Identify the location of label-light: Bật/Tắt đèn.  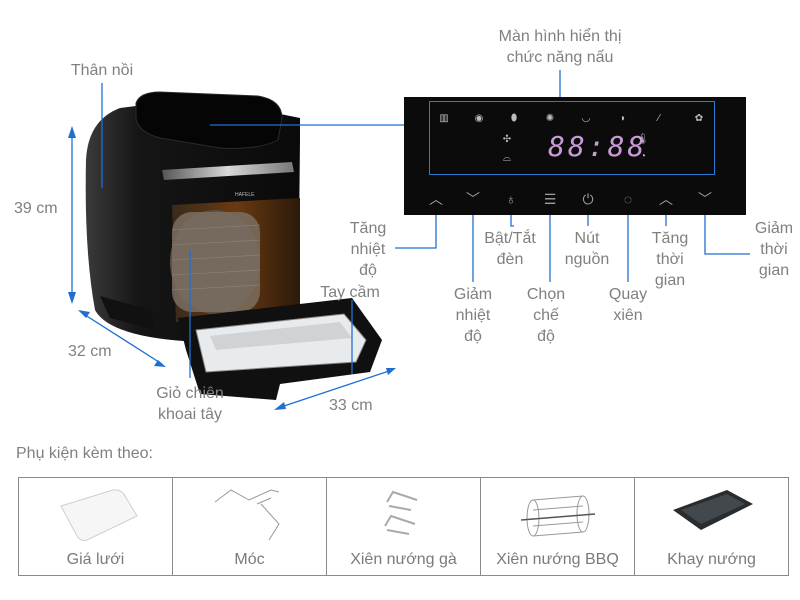
(510, 249).